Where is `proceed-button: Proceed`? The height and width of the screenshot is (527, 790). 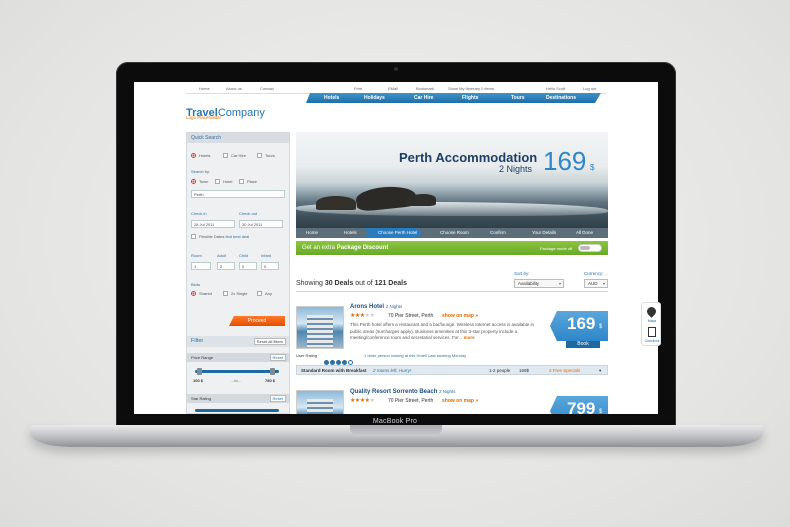
proceed-button: Proceed is located at coordinates (257, 321).